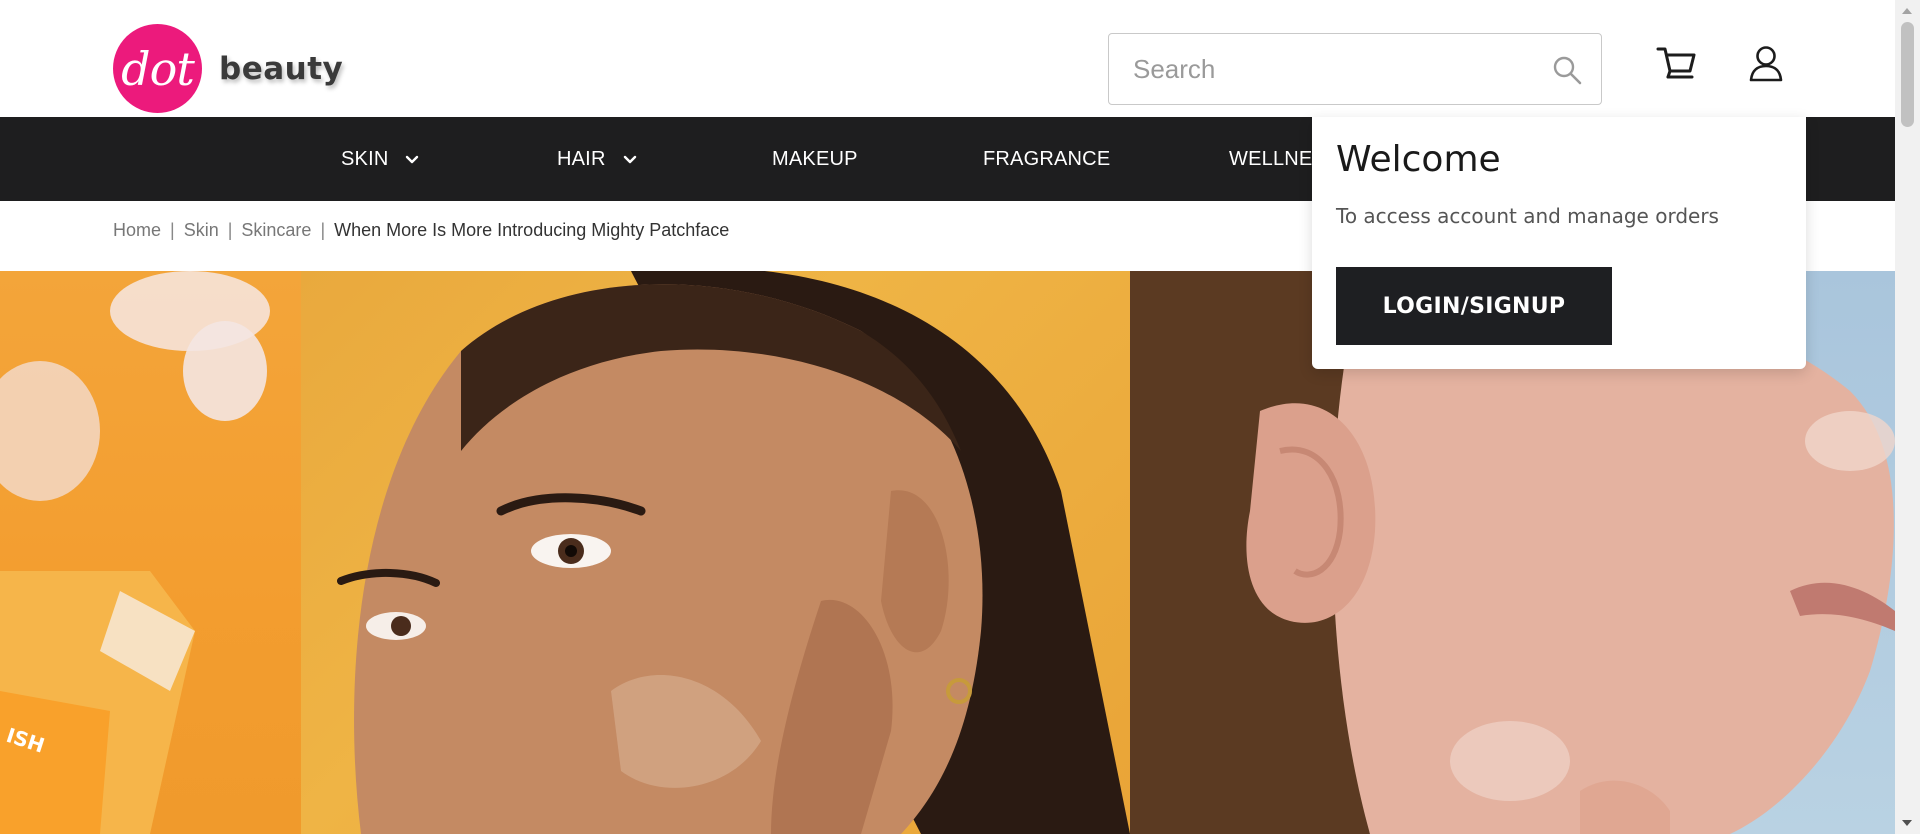 The image size is (1920, 834). Describe the element at coordinates (1329, 69) in the screenshot. I see `search-input` at that location.